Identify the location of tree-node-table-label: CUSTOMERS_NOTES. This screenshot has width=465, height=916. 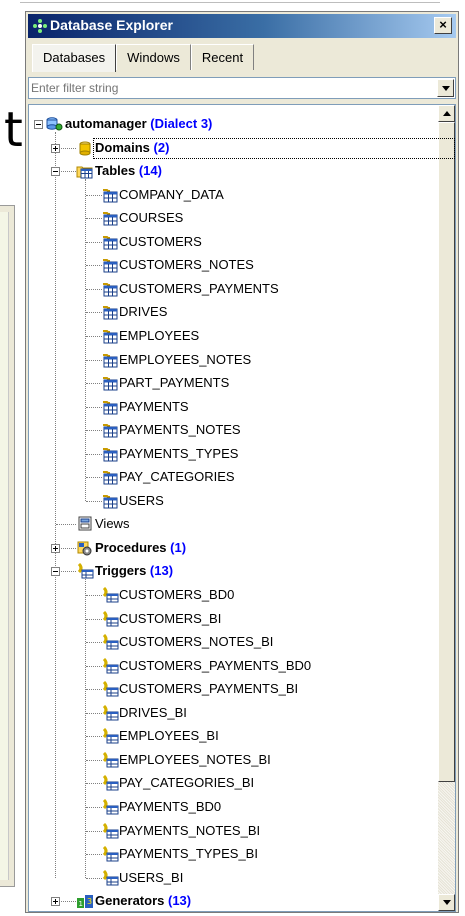
(186, 265).